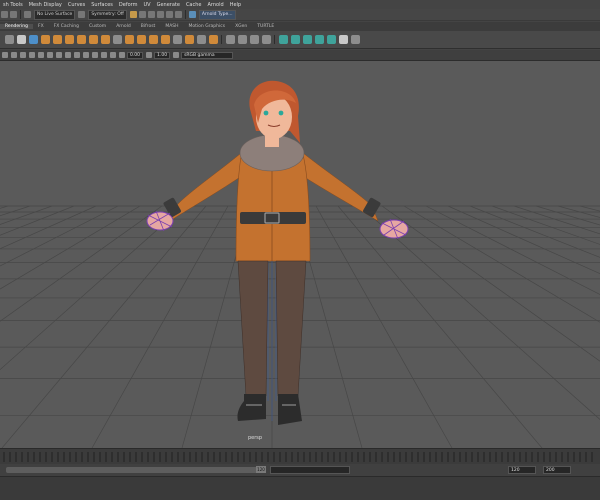  I want to click on insert-edge-loop-icon, so click(242, 39).